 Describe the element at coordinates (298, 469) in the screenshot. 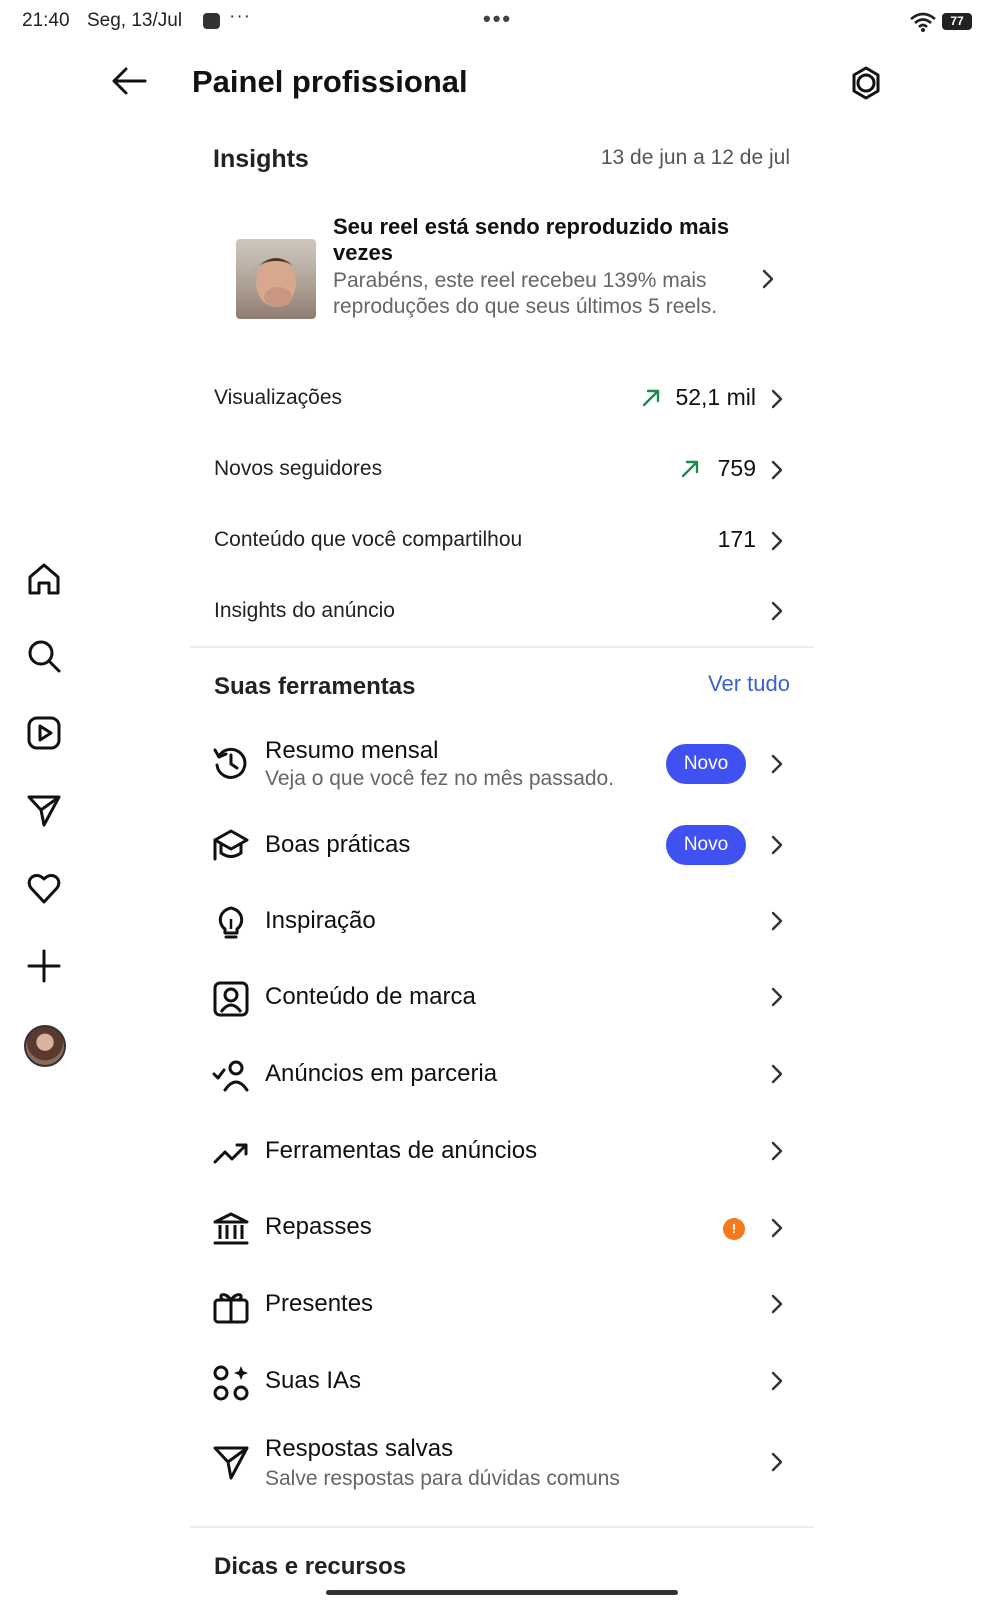

I see `metric-label-followers: Novos seguidores` at that location.